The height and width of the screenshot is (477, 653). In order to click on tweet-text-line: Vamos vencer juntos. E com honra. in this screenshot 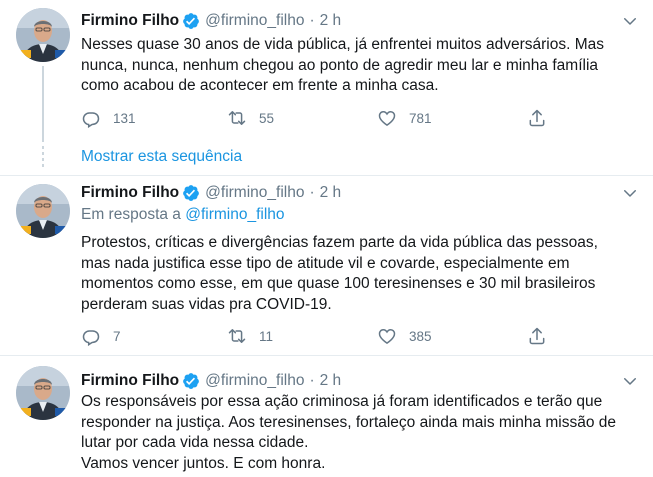, I will do `click(203, 463)`.